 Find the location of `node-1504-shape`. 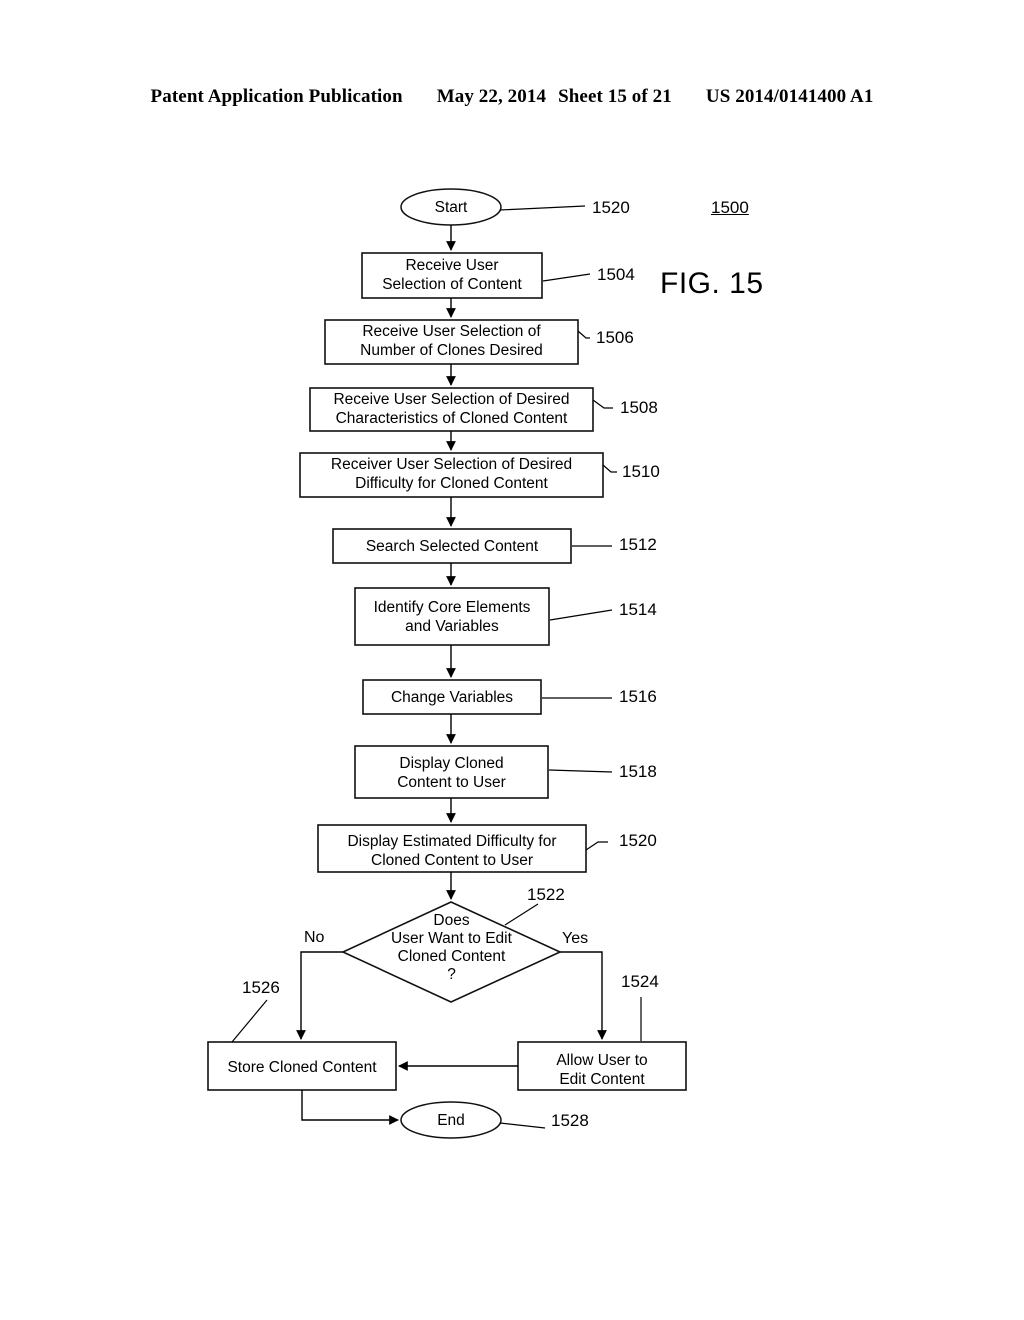

node-1504-shape is located at coordinates (452, 275).